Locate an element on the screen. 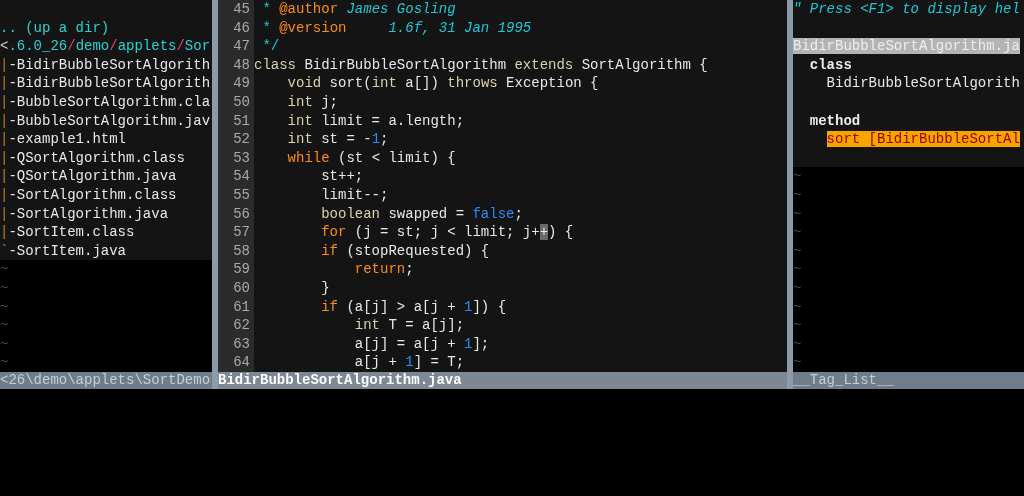  code-line: limit--; is located at coordinates (354, 195).